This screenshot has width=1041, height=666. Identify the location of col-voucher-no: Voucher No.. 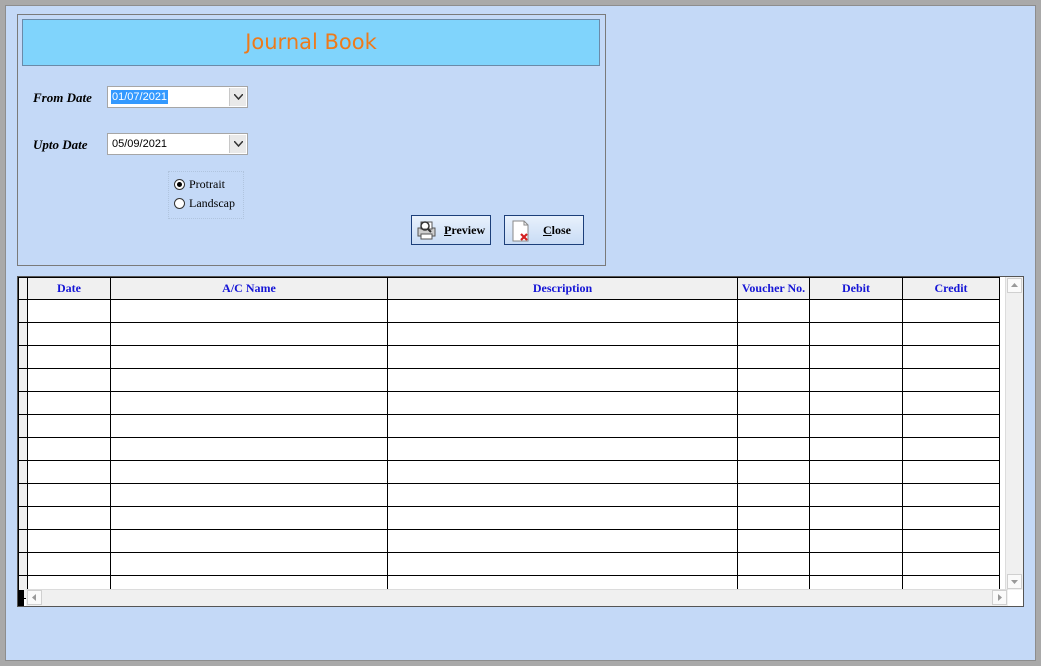
(773, 288).